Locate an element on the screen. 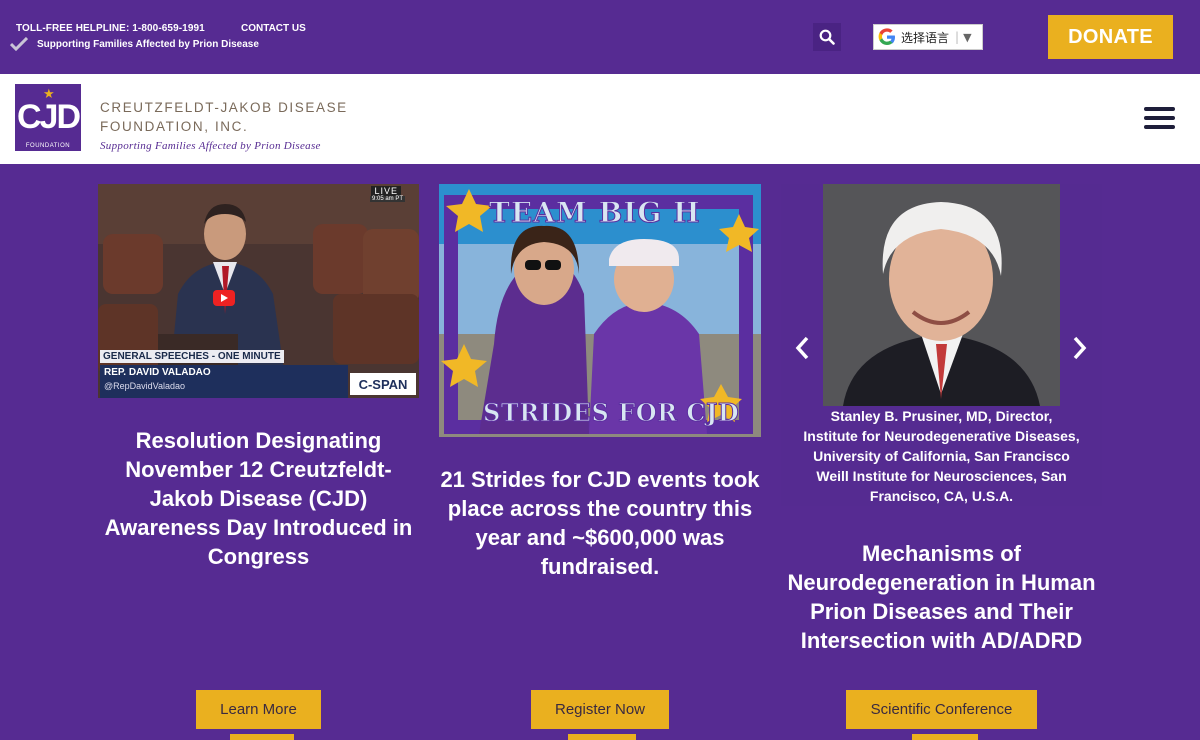  speaker-handle: @RepDavidValadao is located at coordinates (145, 386).